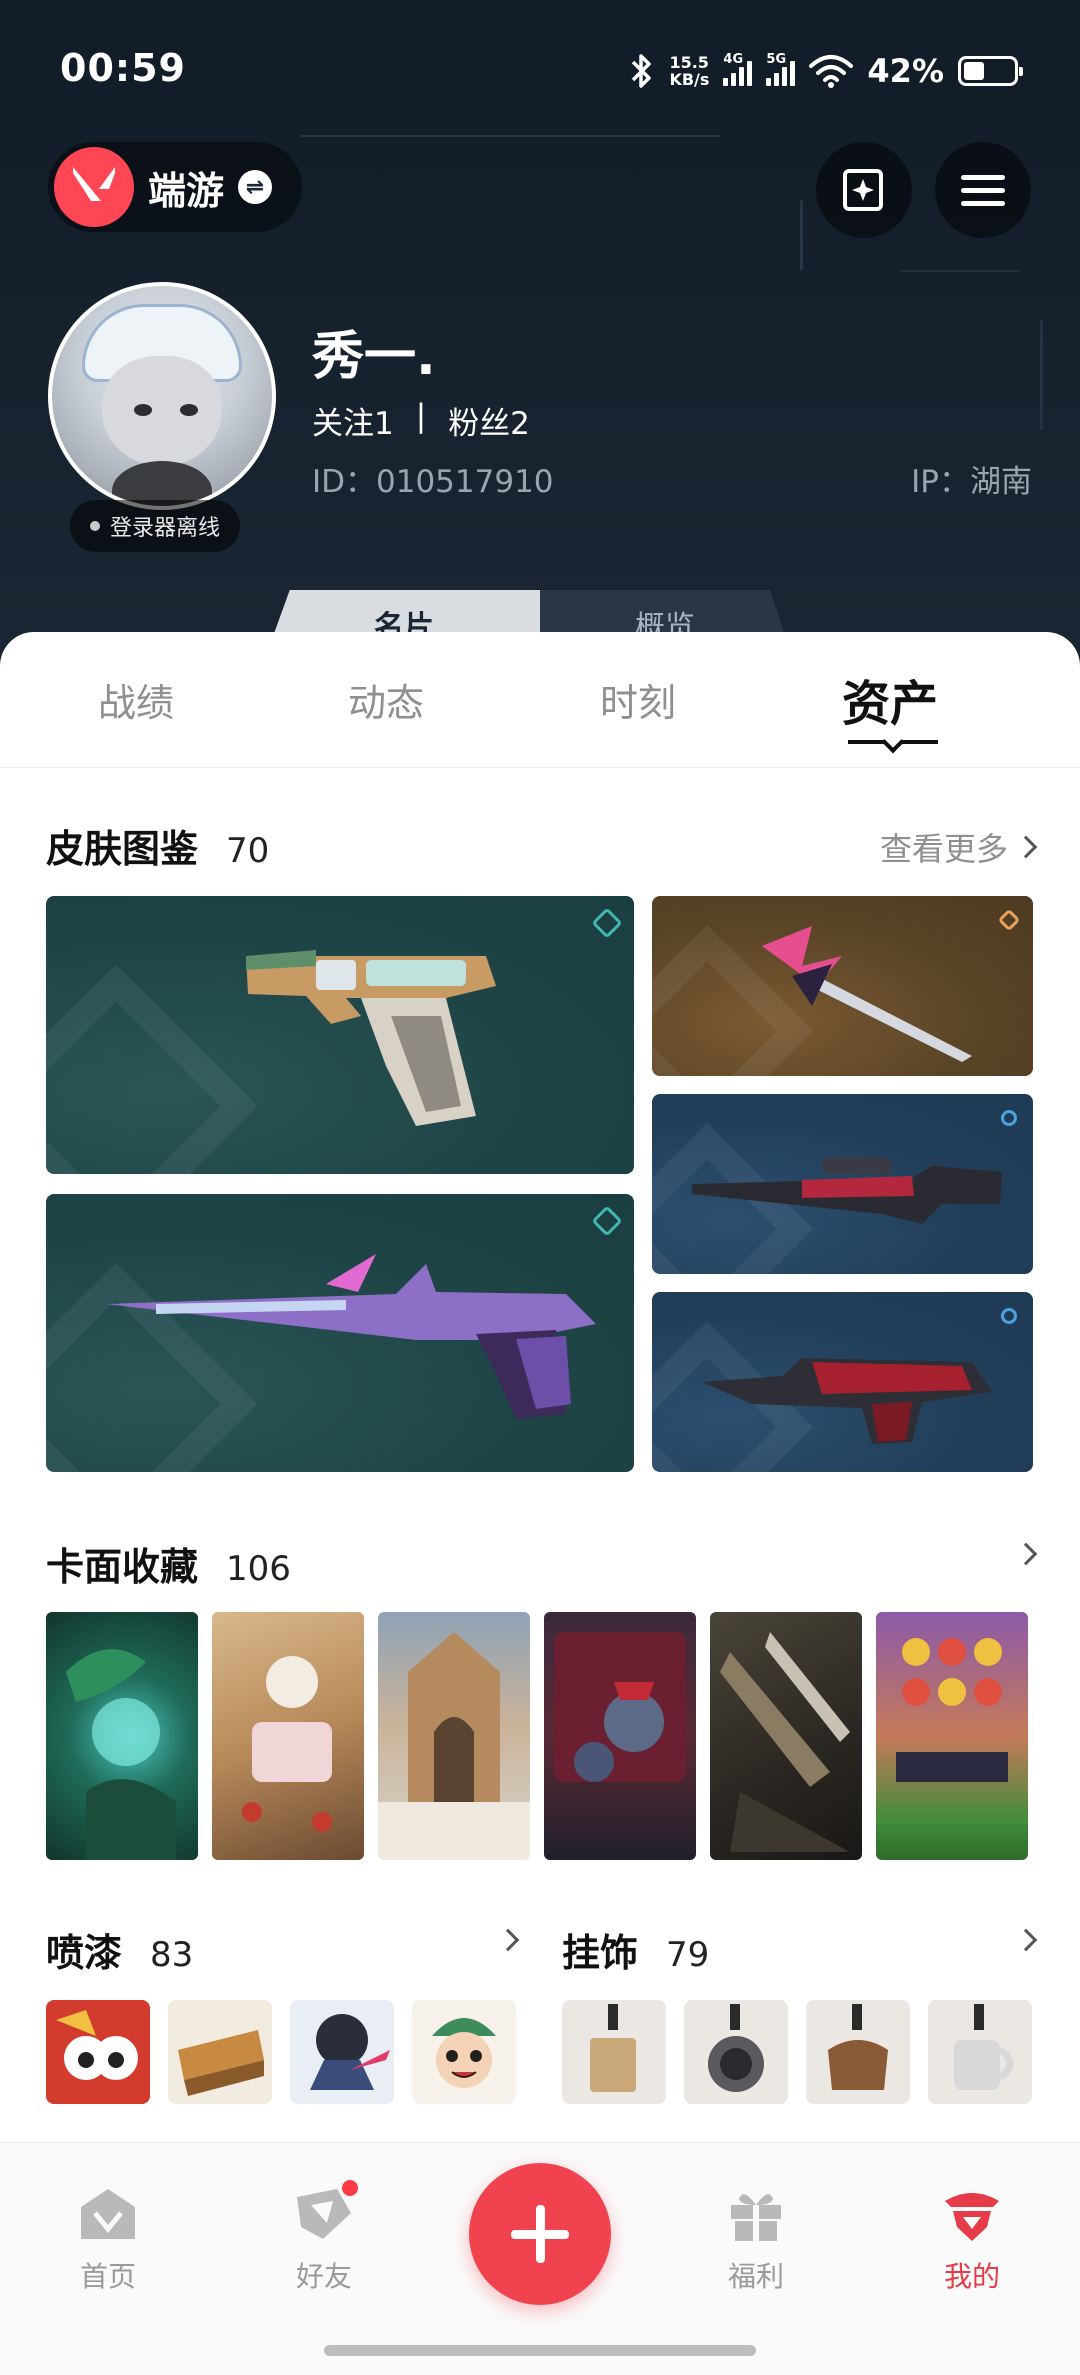  What do you see at coordinates (95, 526) in the screenshot?
I see `offline-dot-icon` at bounding box center [95, 526].